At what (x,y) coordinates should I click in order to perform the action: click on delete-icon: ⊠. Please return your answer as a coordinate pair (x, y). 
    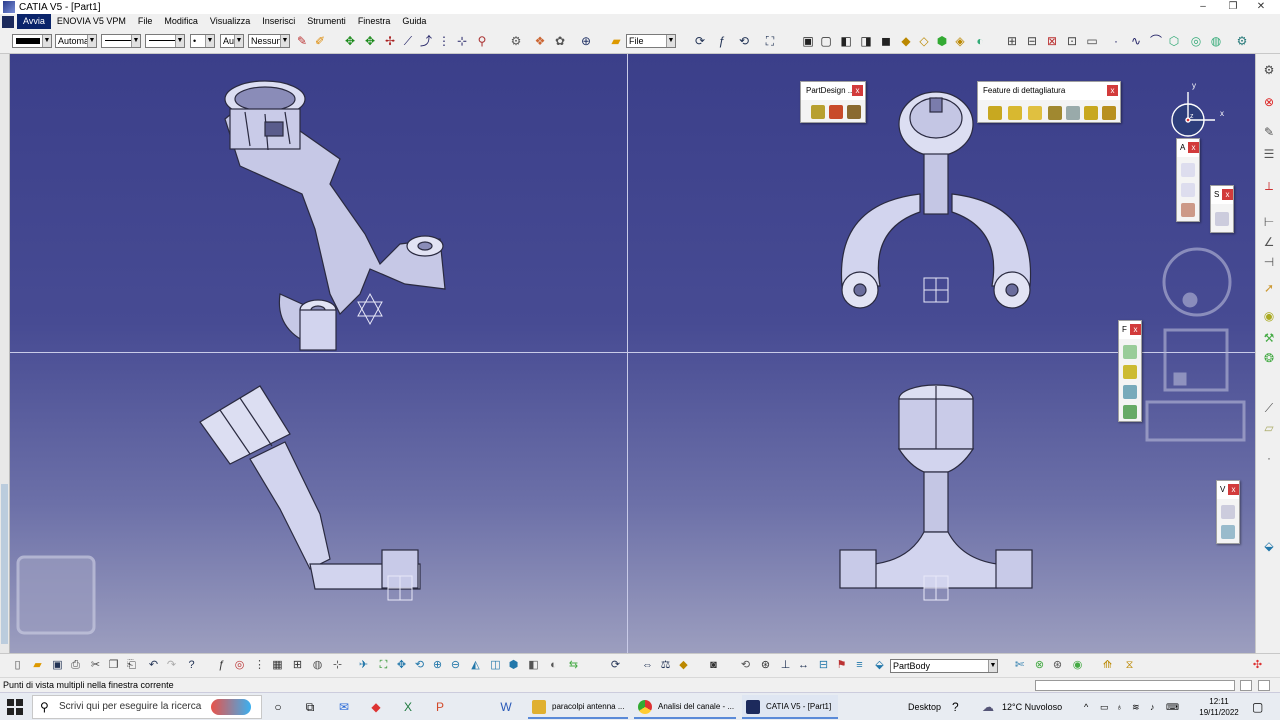
    Looking at the image, I should click on (1052, 41).